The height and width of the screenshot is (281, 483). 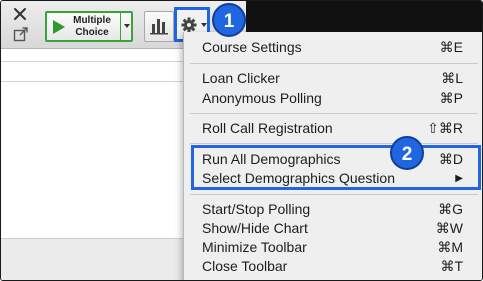 I want to click on menu-item-label: Minimize Toolbar, so click(x=254, y=247).